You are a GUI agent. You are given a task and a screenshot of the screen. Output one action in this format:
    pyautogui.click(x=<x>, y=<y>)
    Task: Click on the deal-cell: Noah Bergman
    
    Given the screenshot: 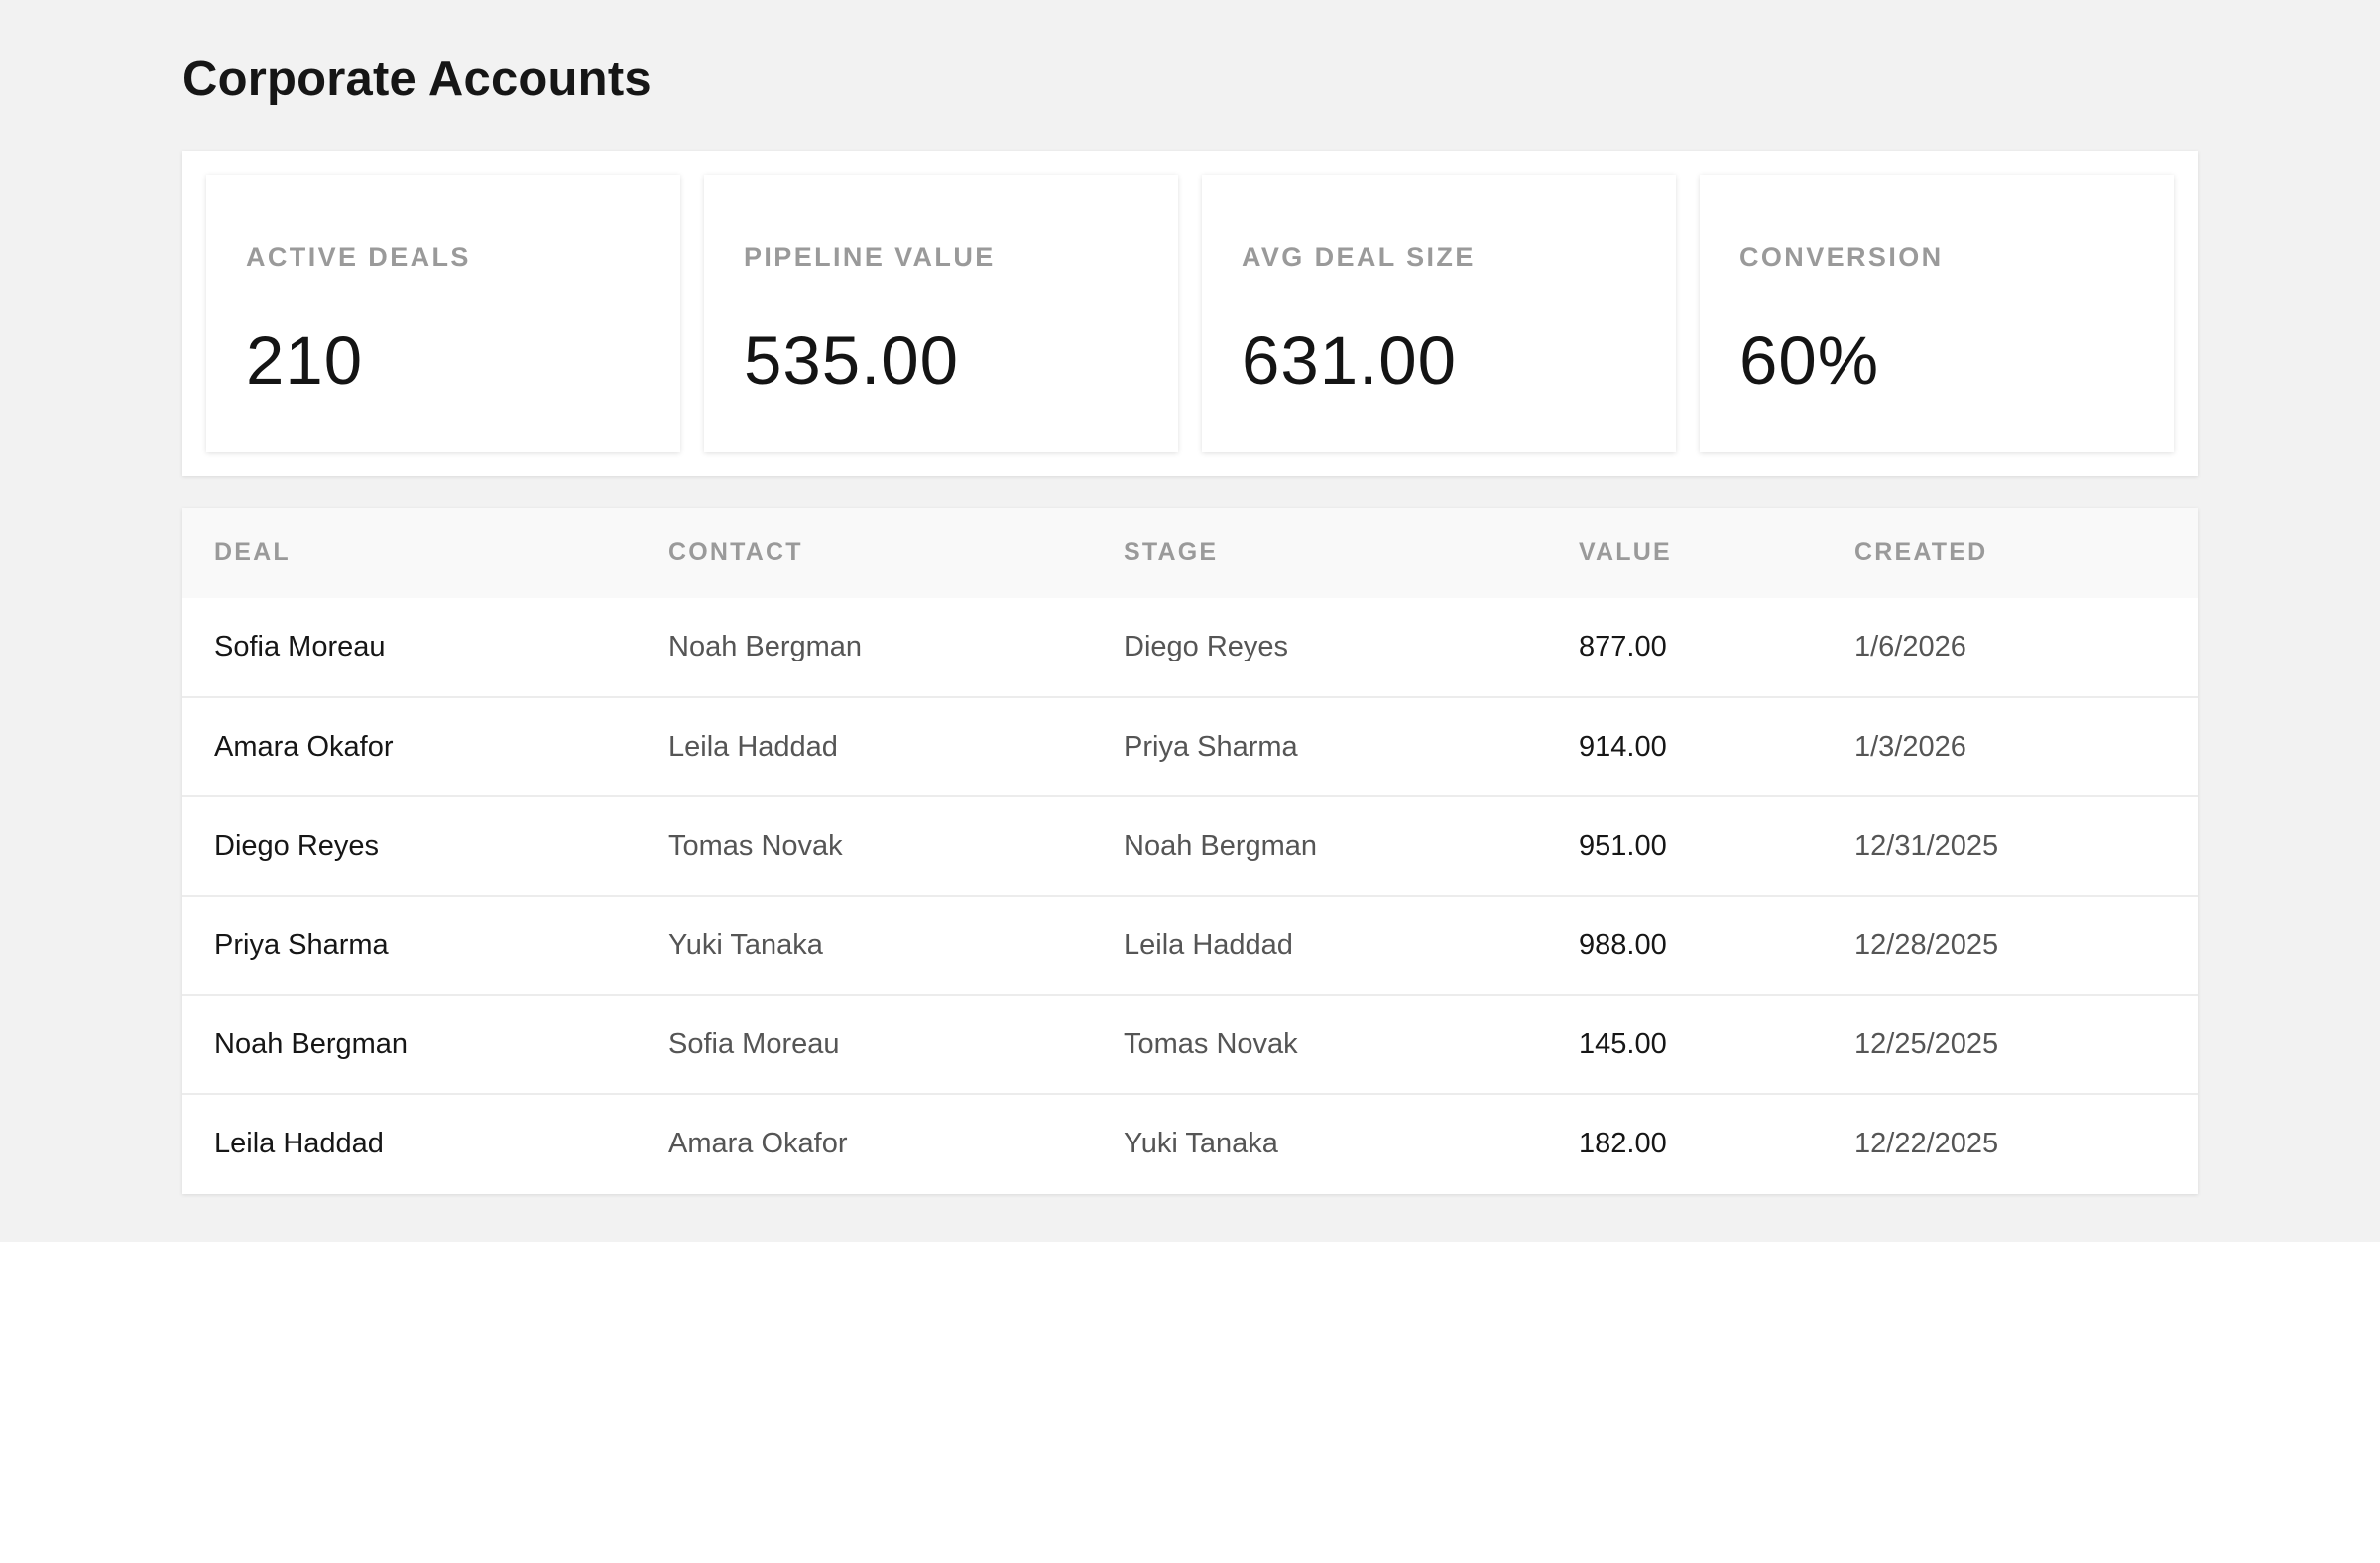 What is the action you would take?
    pyautogui.click(x=311, y=1043)
    